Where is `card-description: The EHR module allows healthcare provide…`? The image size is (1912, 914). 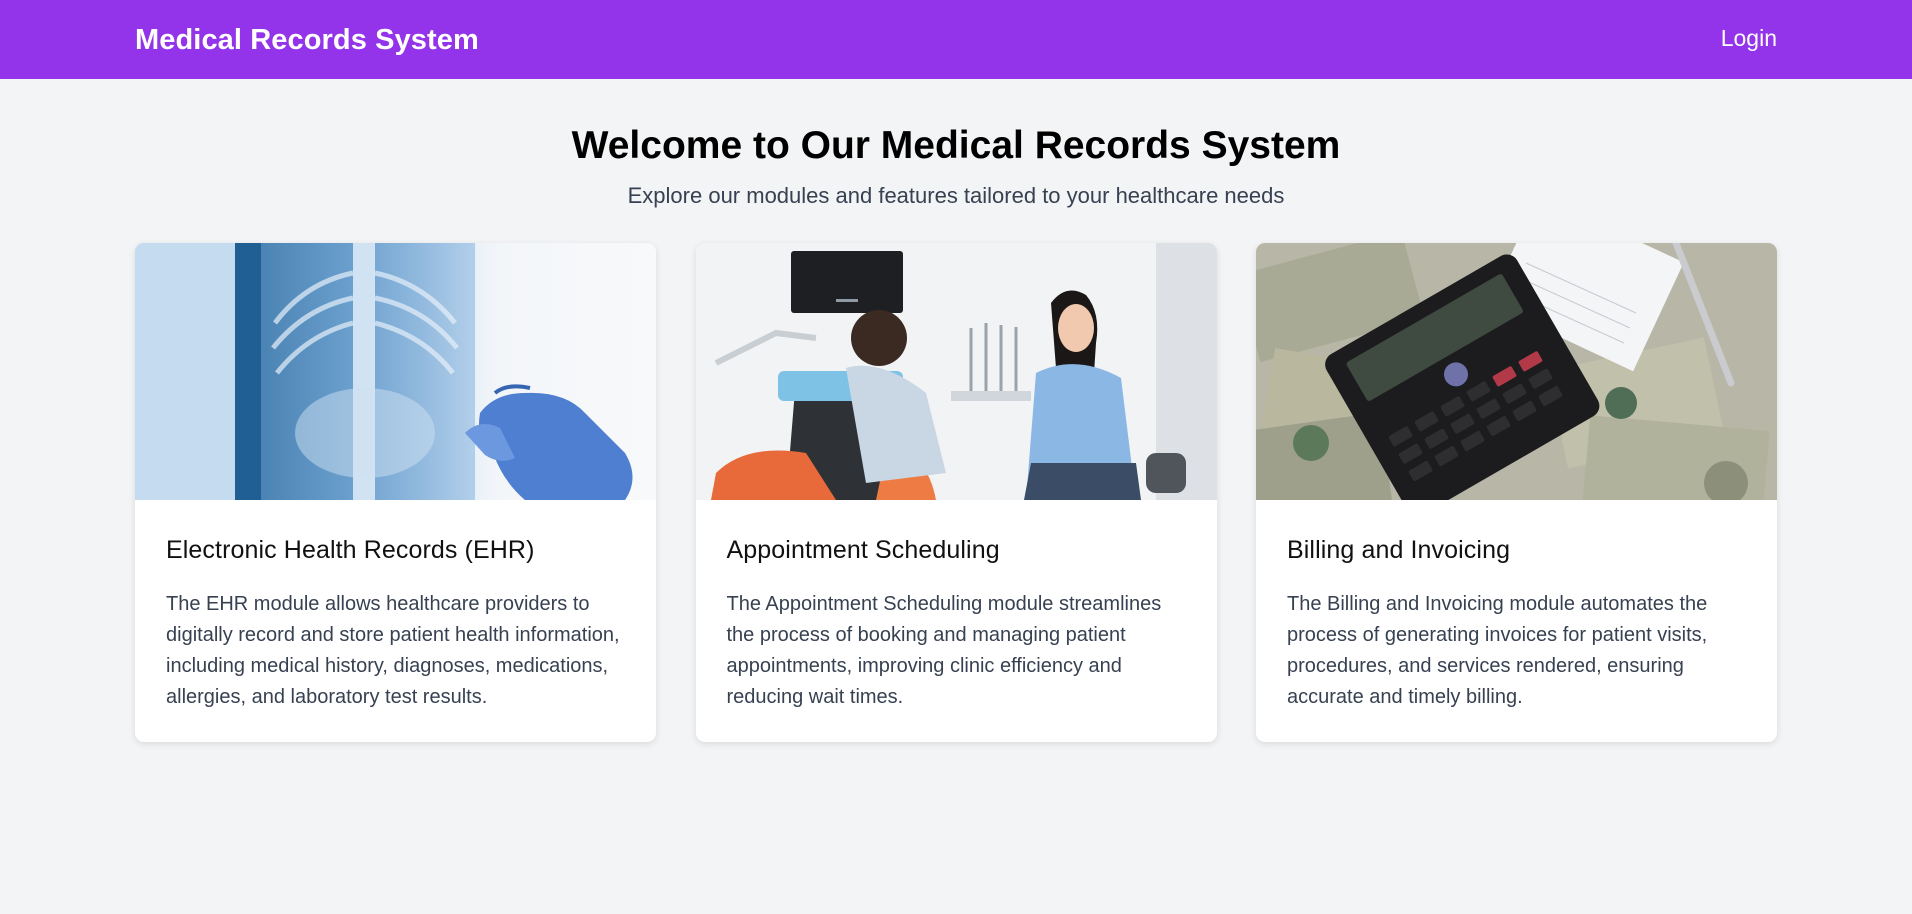 card-description: The EHR module allows healthcare provide… is located at coordinates (393, 650).